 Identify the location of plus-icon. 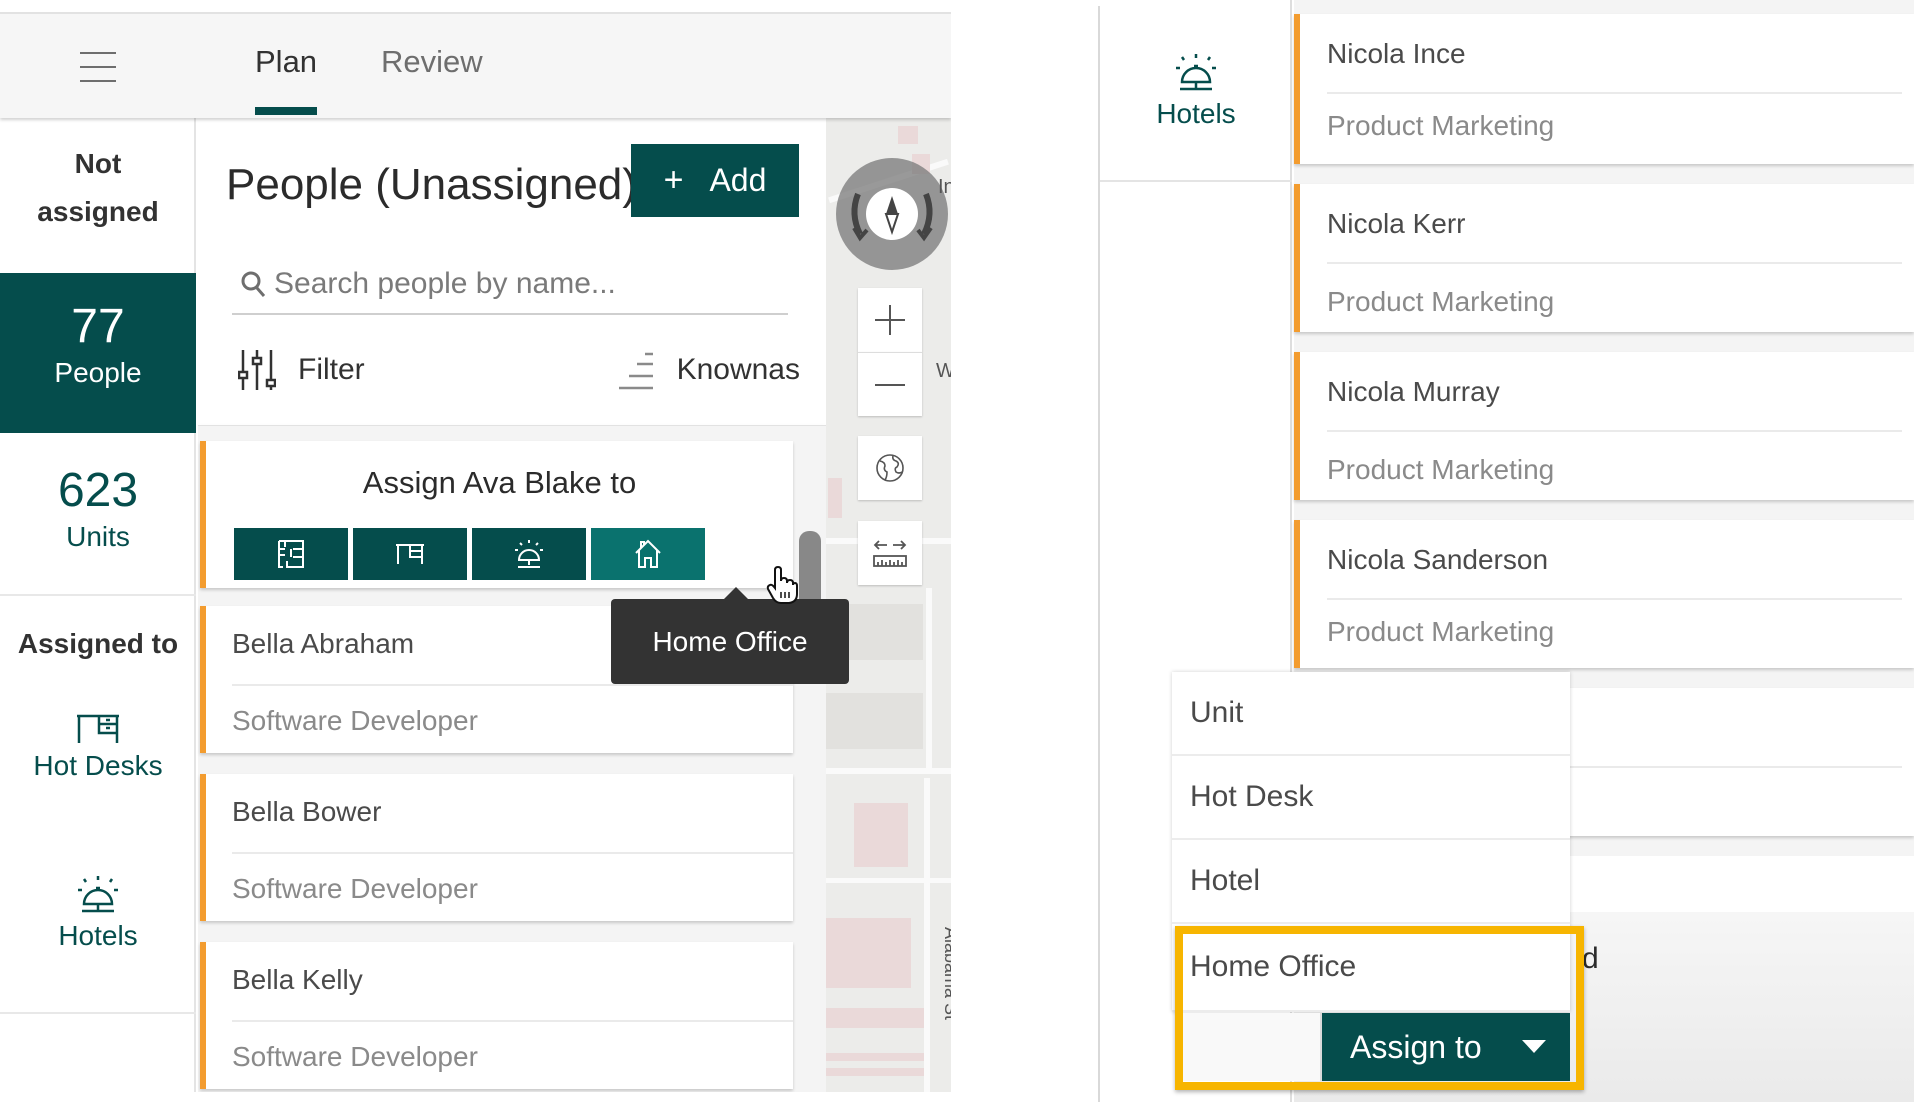
(890, 320).